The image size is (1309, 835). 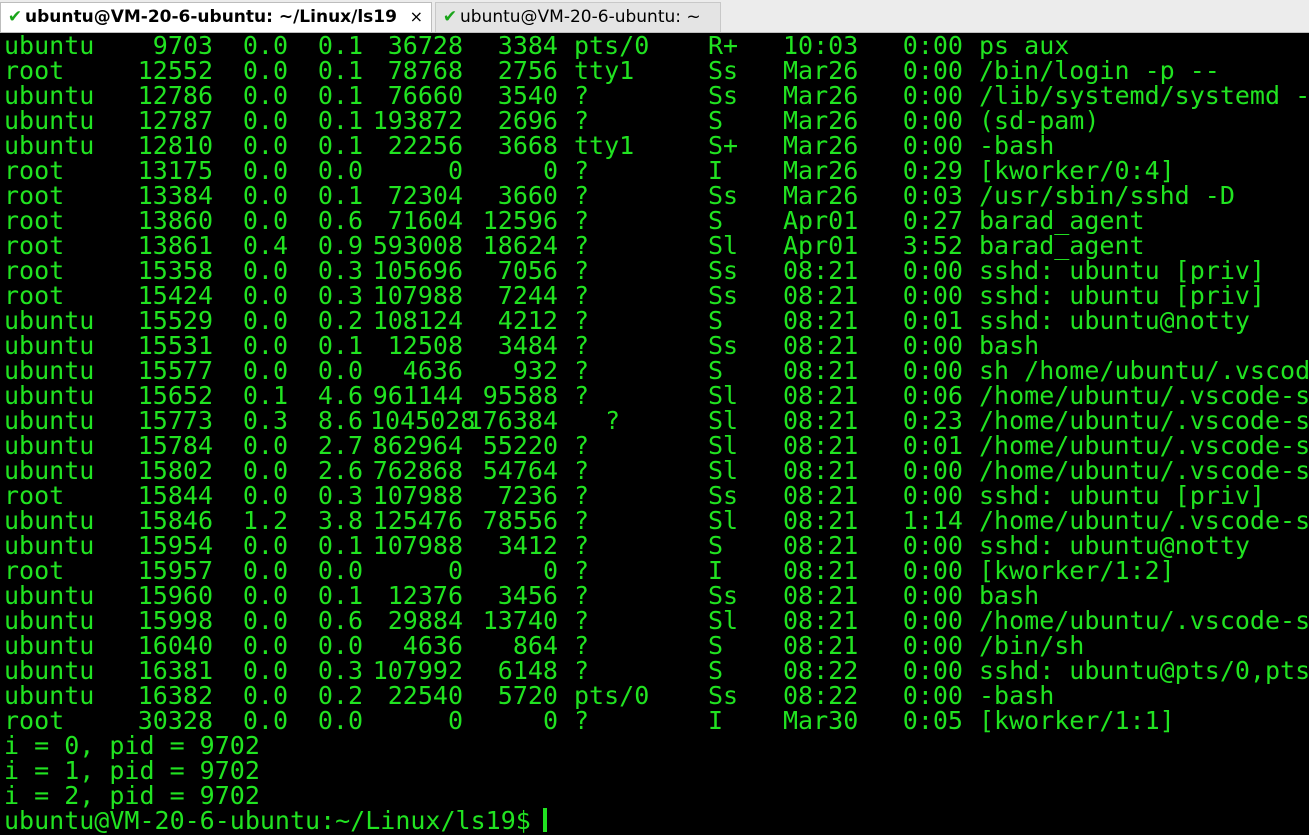 I want to click on process-rss: 864, so click(x=535, y=645).